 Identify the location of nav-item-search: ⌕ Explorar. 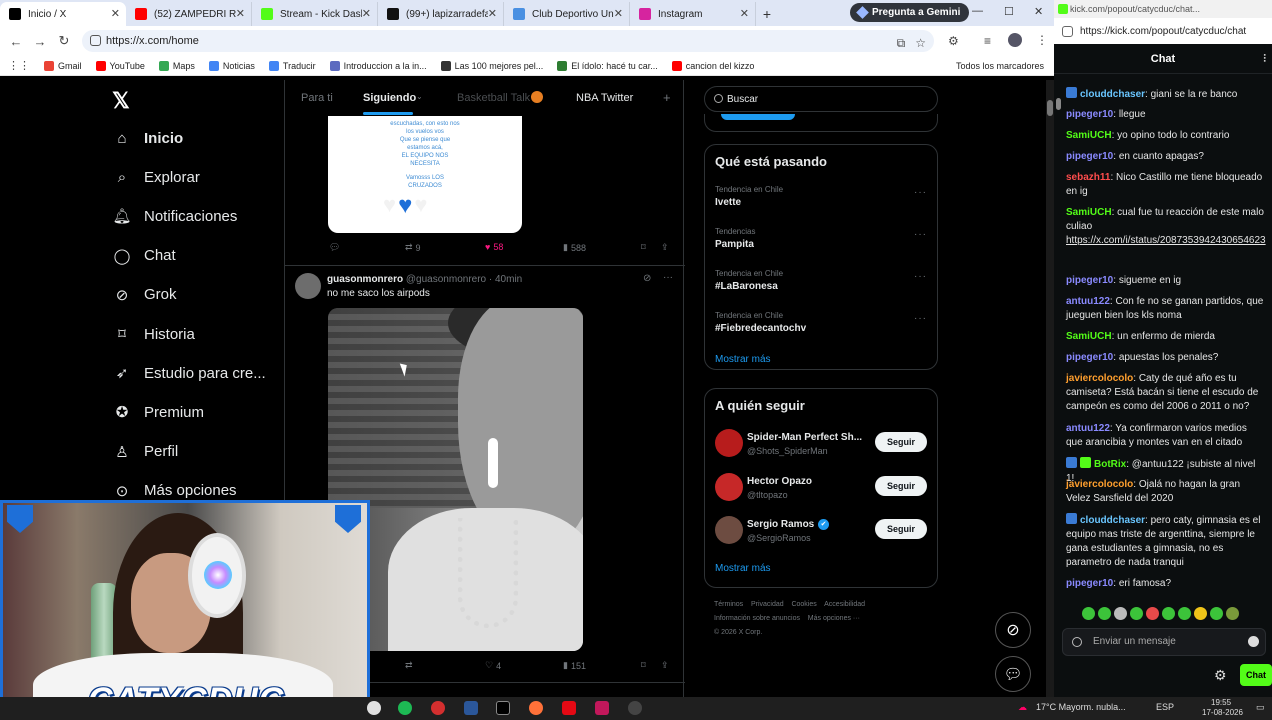
(156, 177).